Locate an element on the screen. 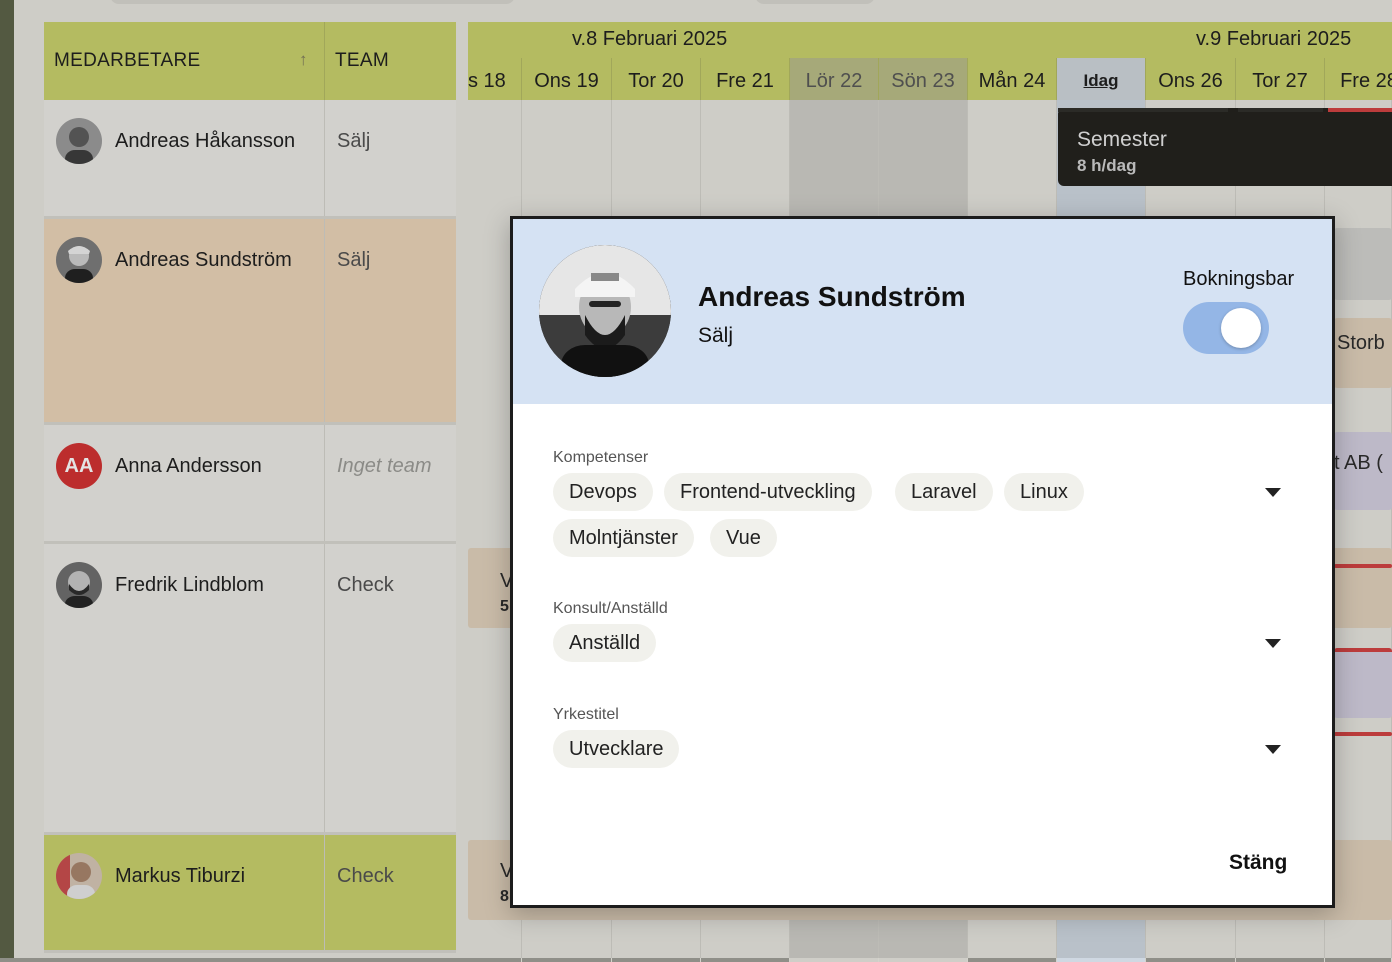 The width and height of the screenshot is (1392, 962). job-title-label: Yrkestitel is located at coordinates (586, 714).